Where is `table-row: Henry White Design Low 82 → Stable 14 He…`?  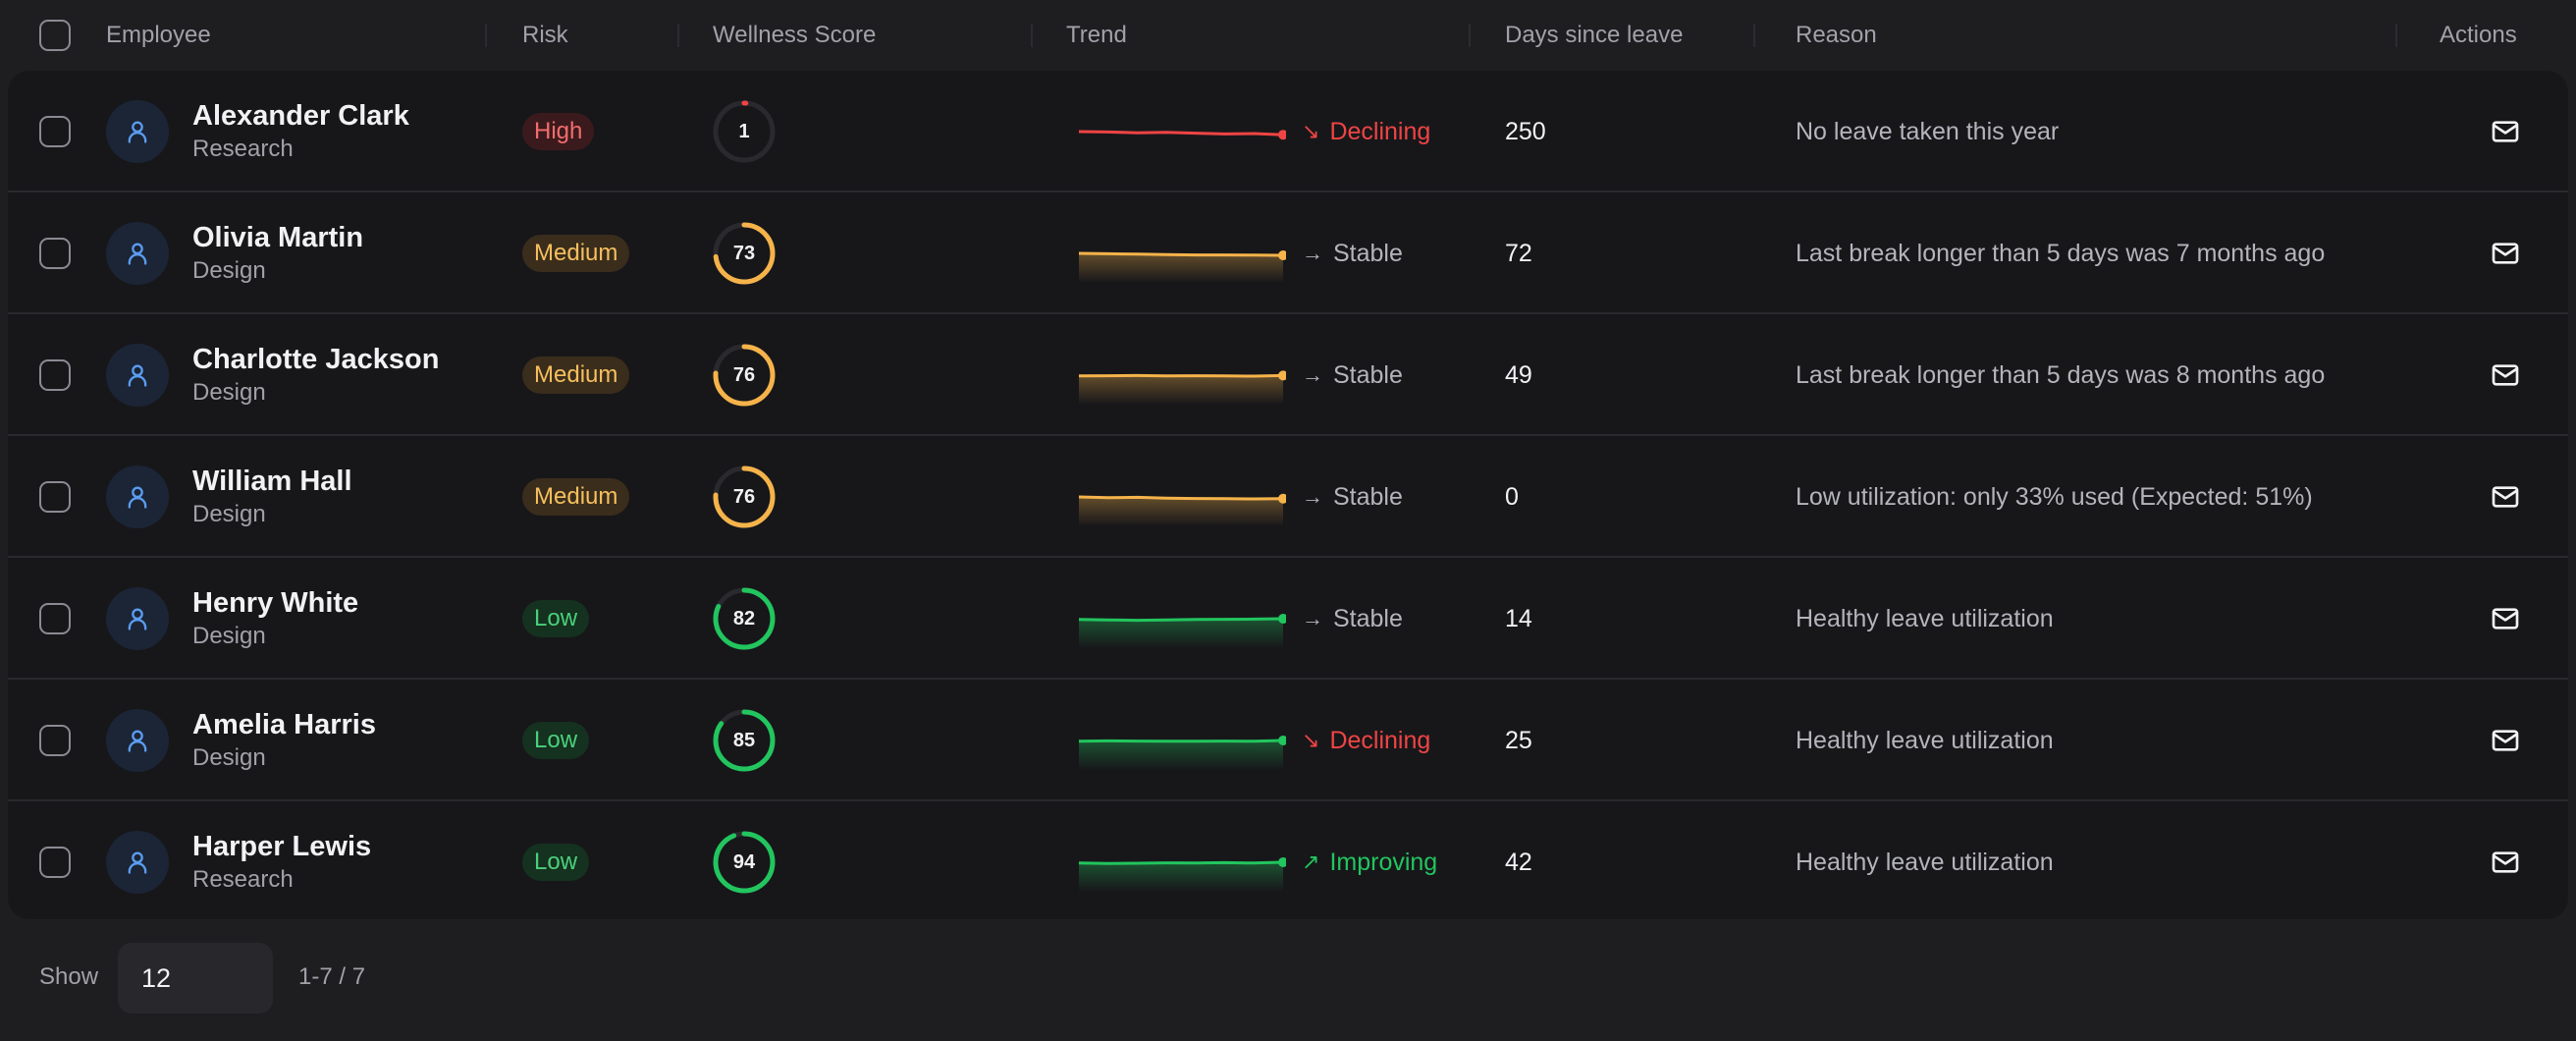
table-row: Henry White Design Low 82 → Stable 14 He… is located at coordinates (1288, 619).